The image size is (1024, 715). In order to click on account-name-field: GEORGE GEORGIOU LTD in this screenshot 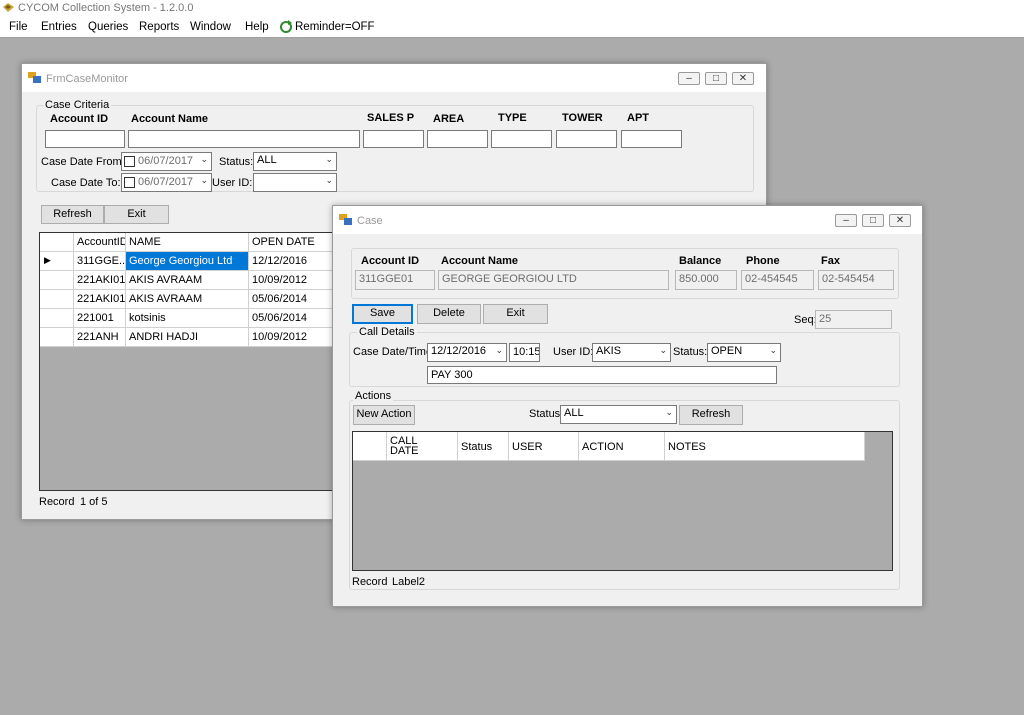, I will do `click(553, 280)`.